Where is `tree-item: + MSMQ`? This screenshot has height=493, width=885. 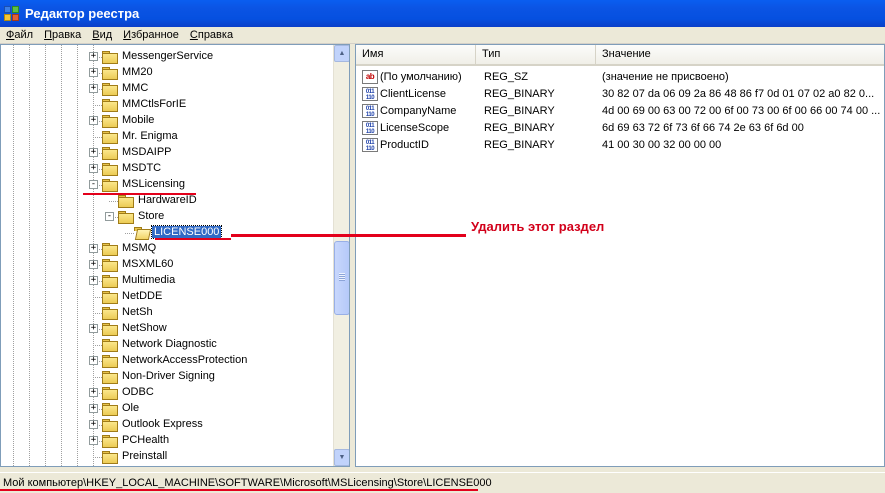 tree-item: + MSMQ is located at coordinates (166, 249).